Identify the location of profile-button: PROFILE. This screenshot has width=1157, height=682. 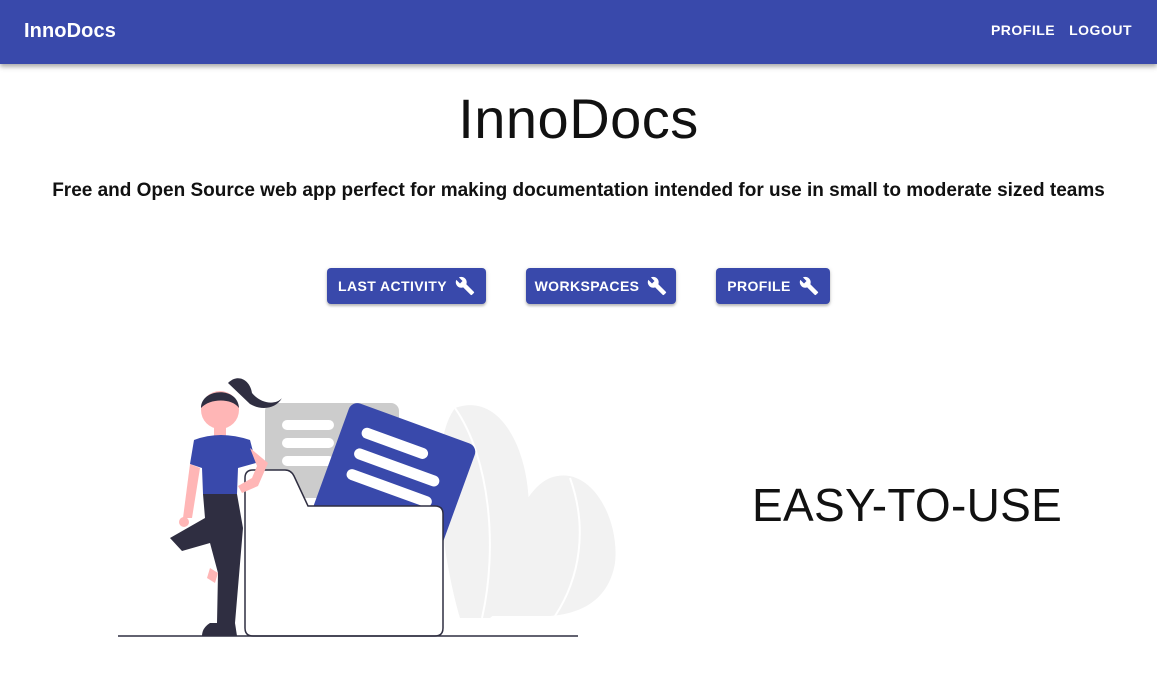
(773, 286).